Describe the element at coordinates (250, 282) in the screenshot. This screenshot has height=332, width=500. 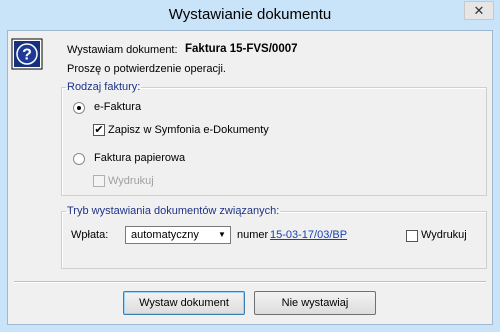
I see `divider` at that location.